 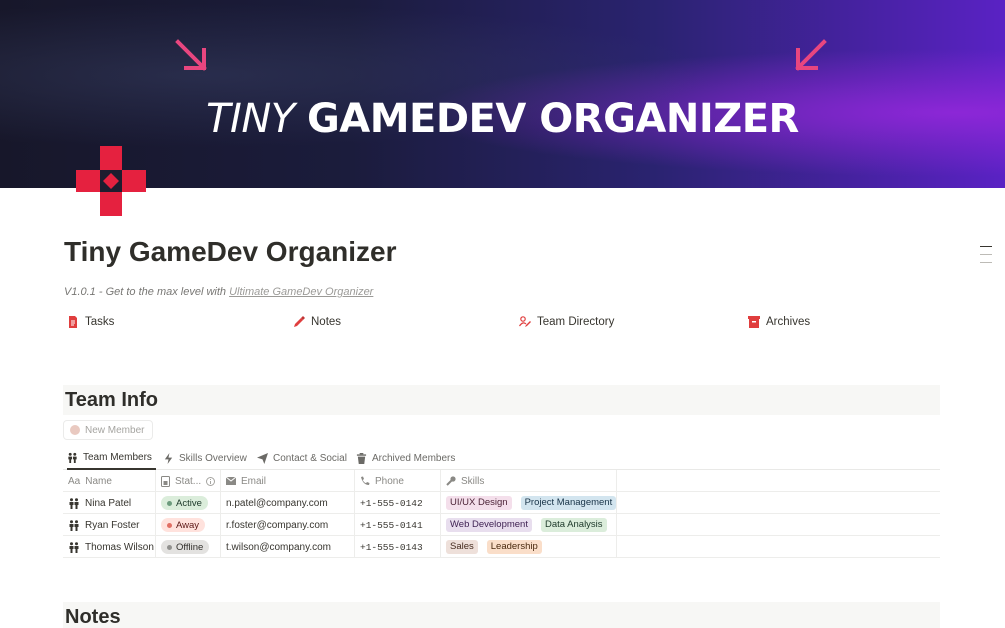 I want to click on name-cell: Ryan Foster, so click(x=109, y=525).